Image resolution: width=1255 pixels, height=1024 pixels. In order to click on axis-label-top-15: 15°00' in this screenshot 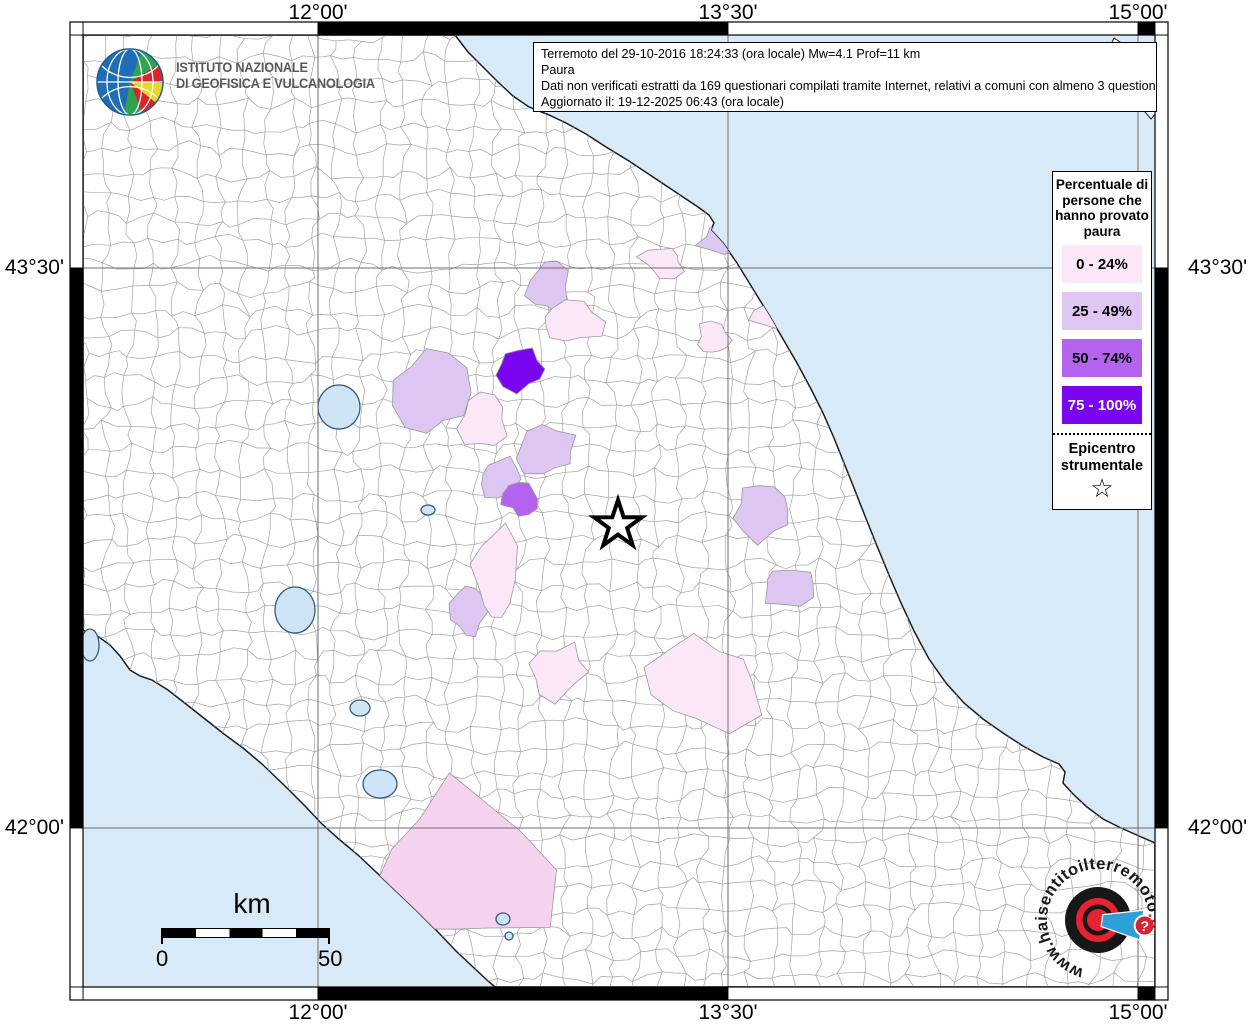, I will do `click(1138, 12)`.